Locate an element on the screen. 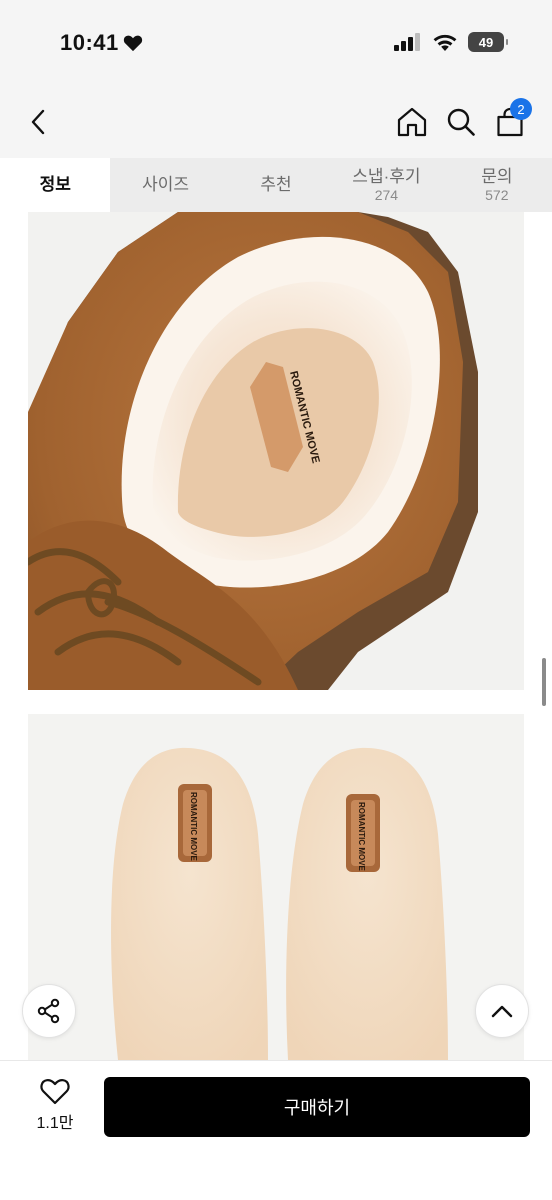  tab-count: 572 is located at coordinates (497, 194).